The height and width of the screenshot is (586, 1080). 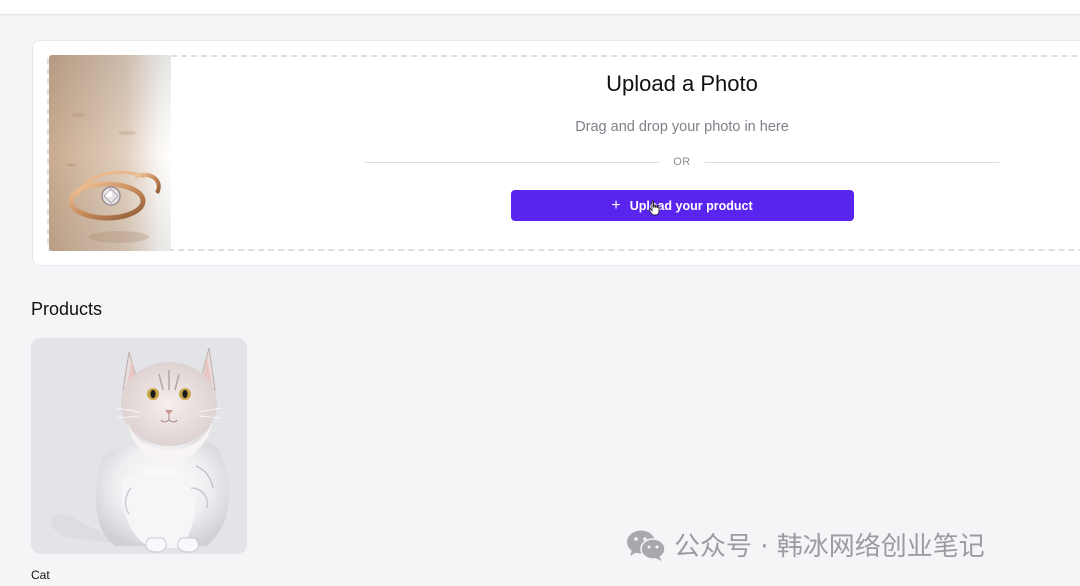 What do you see at coordinates (851, 162) in the screenshot?
I see `divider-line-right` at bounding box center [851, 162].